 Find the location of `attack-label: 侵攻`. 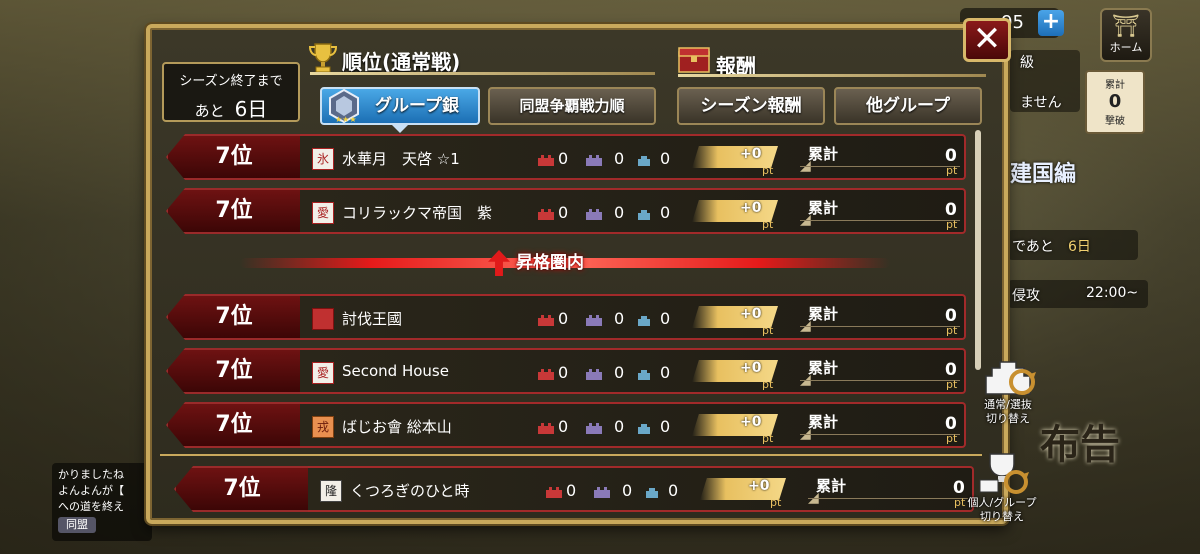

attack-label: 侵攻 is located at coordinates (1026, 296).